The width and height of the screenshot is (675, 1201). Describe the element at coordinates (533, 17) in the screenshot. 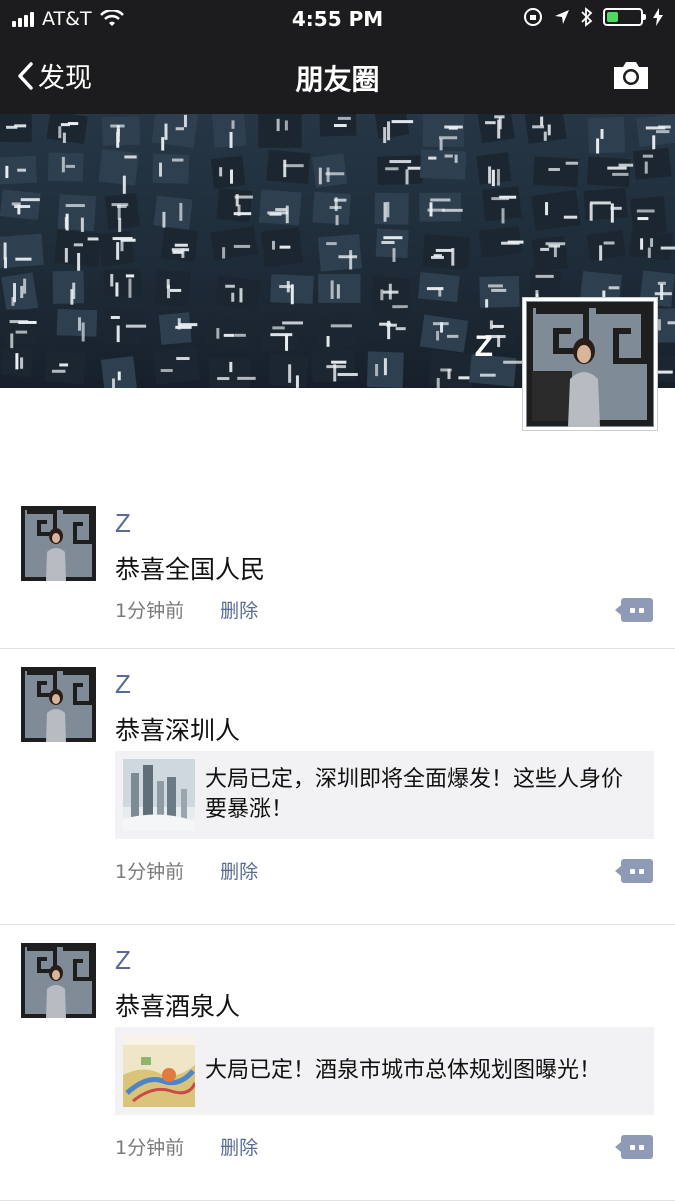

I see `orientation-lock-icon` at that location.